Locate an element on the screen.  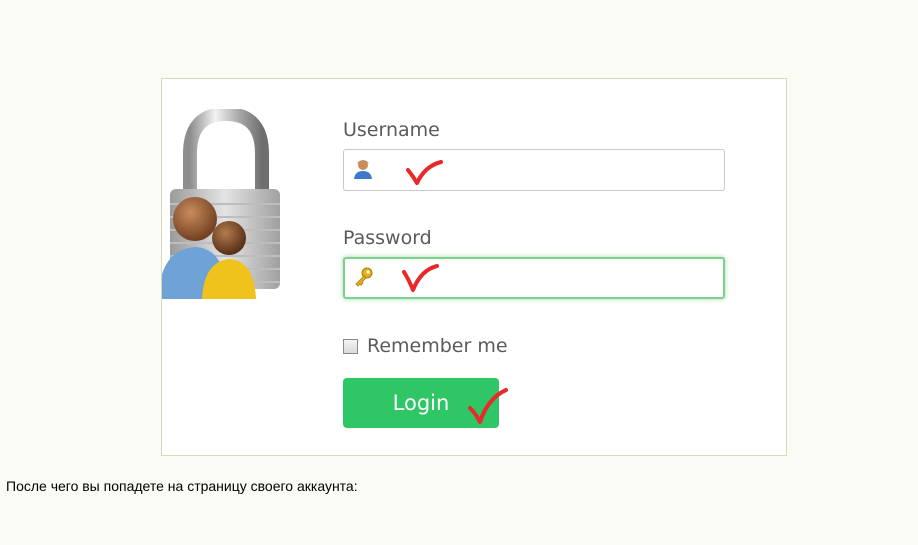
password-label: Password is located at coordinates (387, 238).